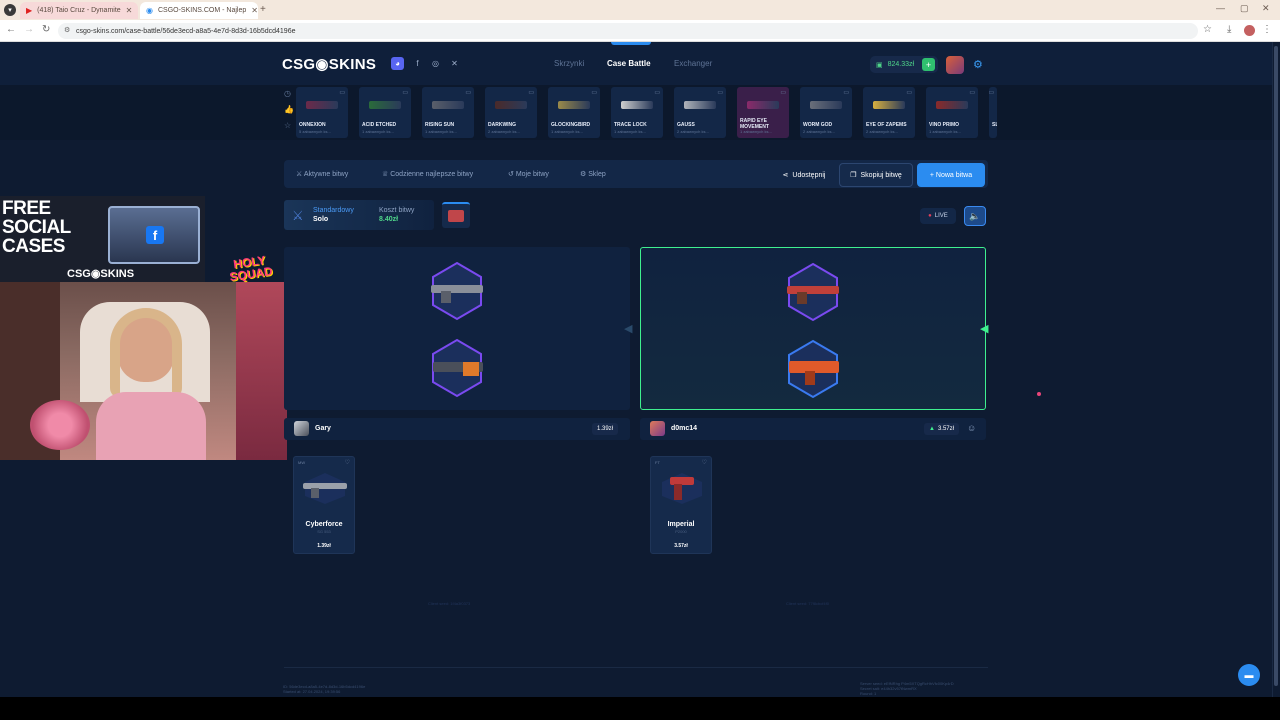 This screenshot has height=720, width=1280. I want to click on thumbs-up-icon: 👍, so click(289, 109).